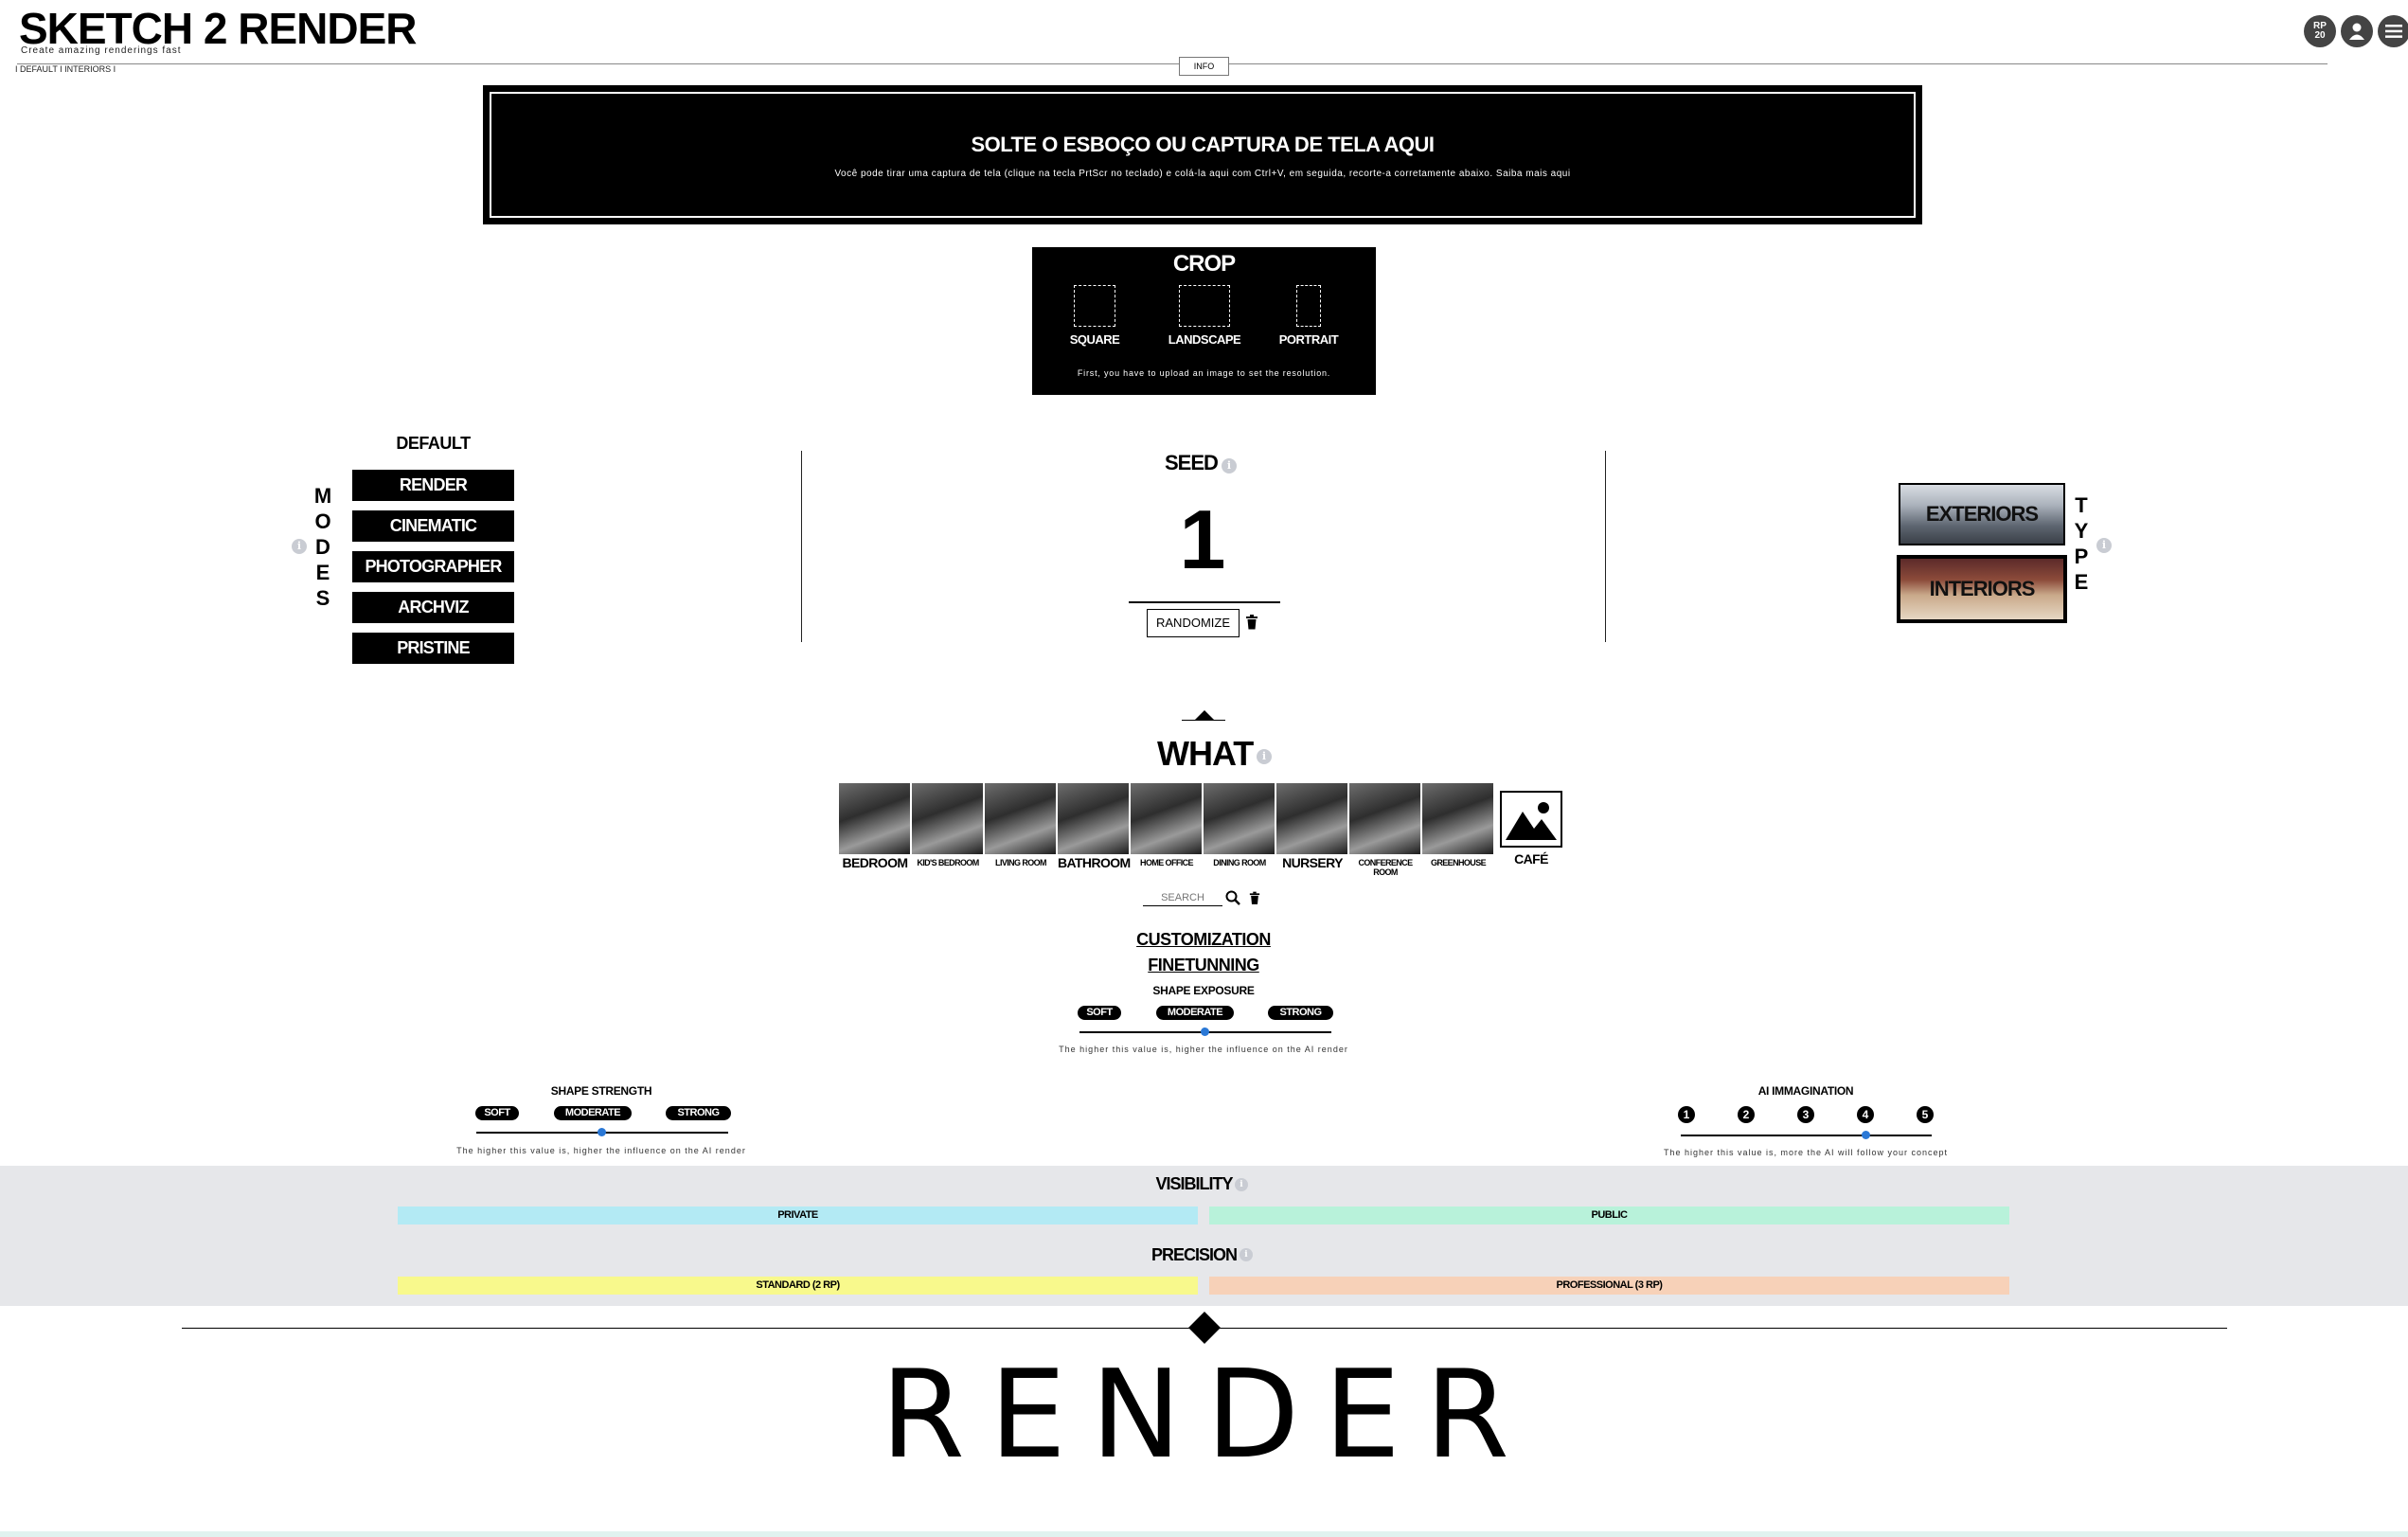 This screenshot has width=2408, height=1537. I want to click on finetuning-link: FINETUNNING, so click(1203, 966).